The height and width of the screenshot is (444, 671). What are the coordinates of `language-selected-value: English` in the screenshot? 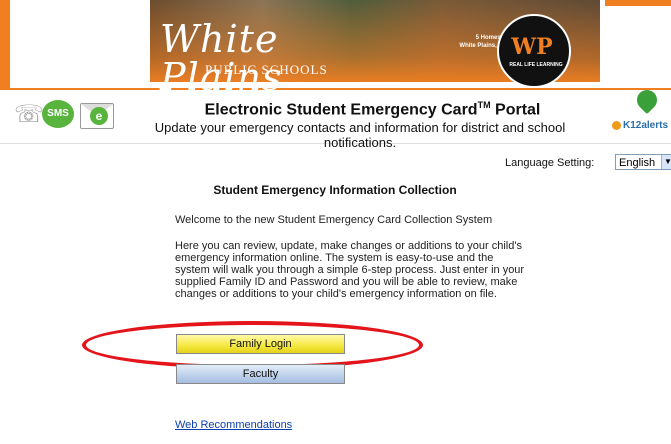 It's located at (637, 163).